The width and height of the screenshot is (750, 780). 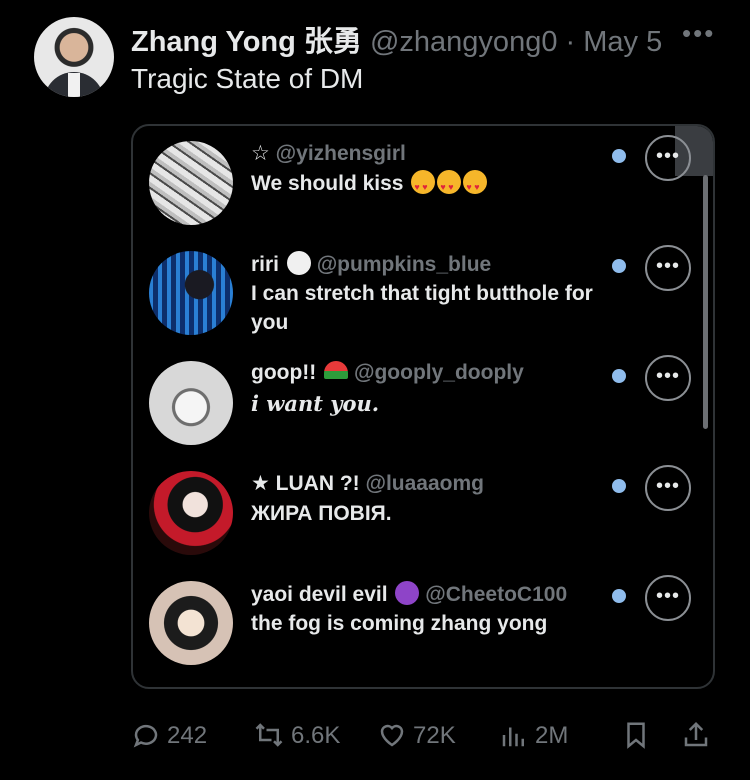 I want to click on bookmark-button, so click(x=639, y=735).